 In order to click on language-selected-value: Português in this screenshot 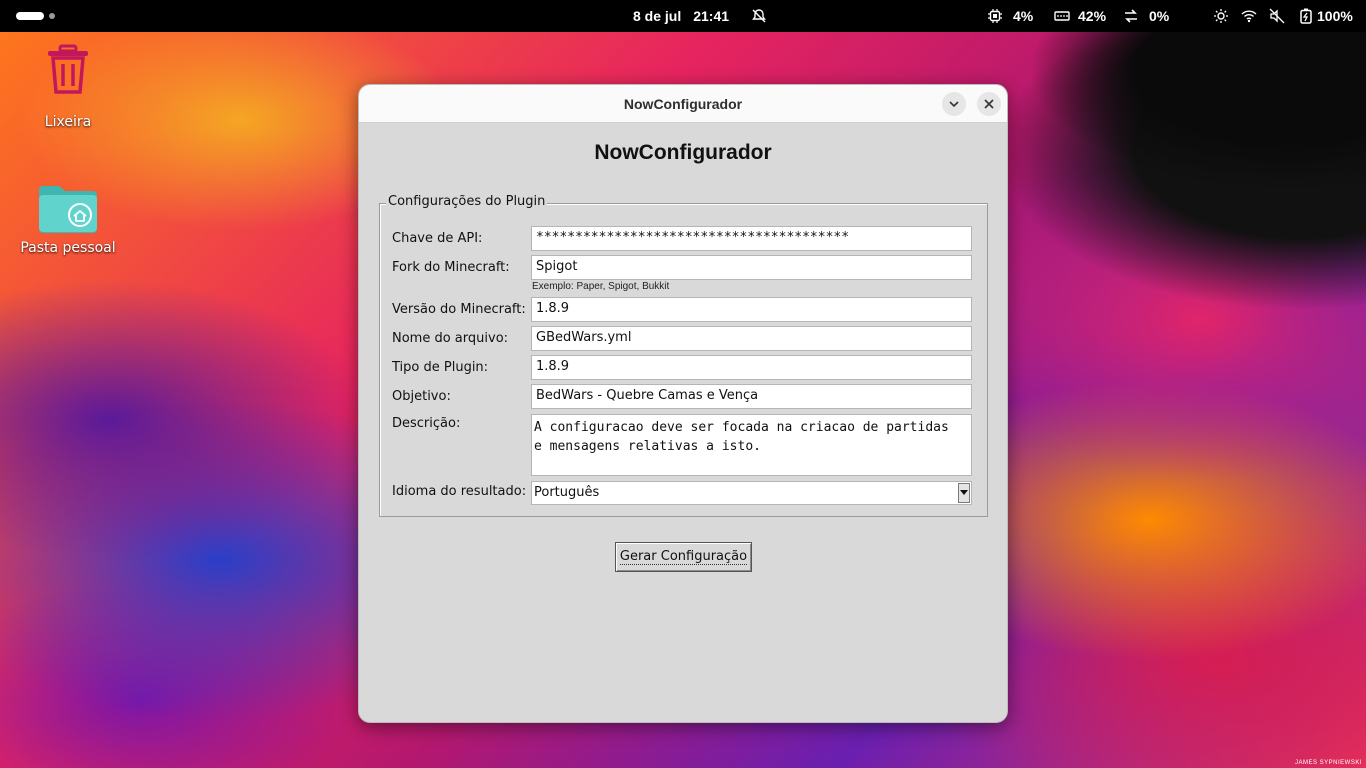, I will do `click(567, 492)`.